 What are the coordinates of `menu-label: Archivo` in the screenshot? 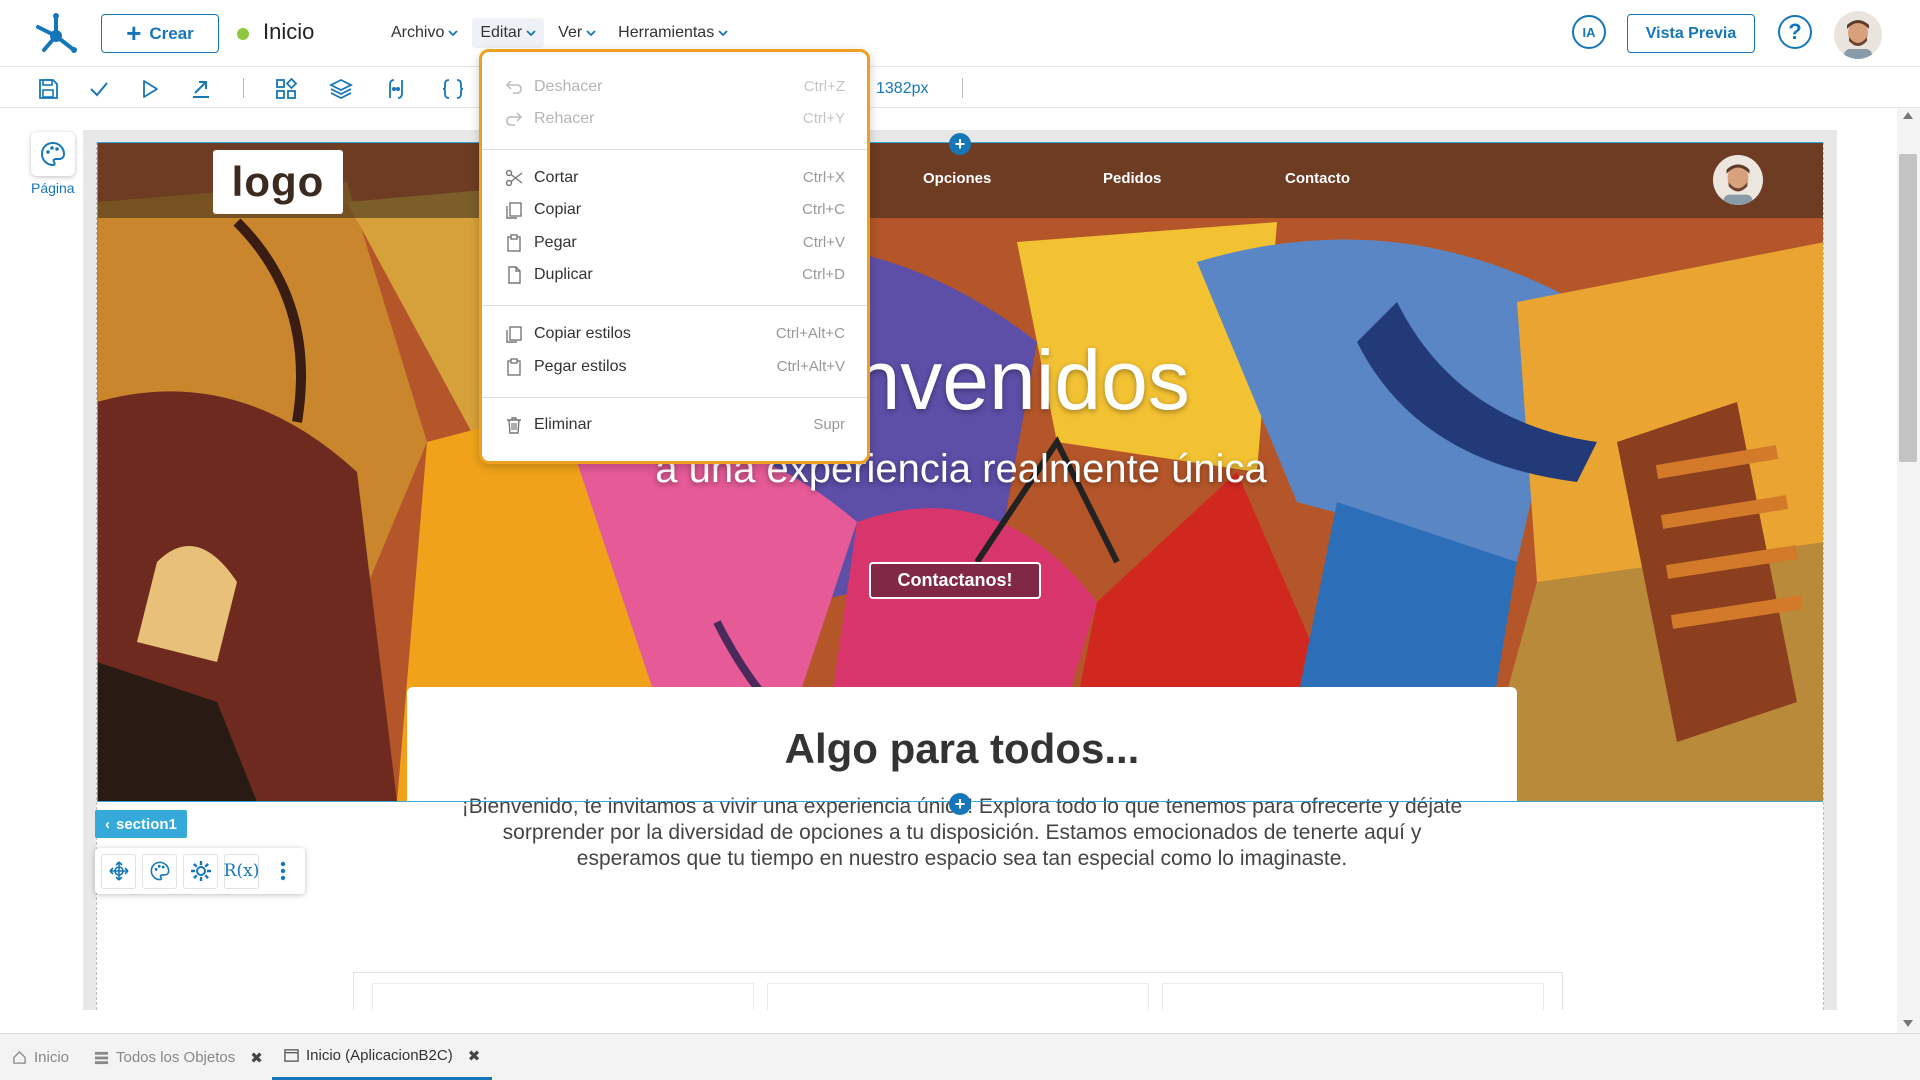 It's located at (418, 32).